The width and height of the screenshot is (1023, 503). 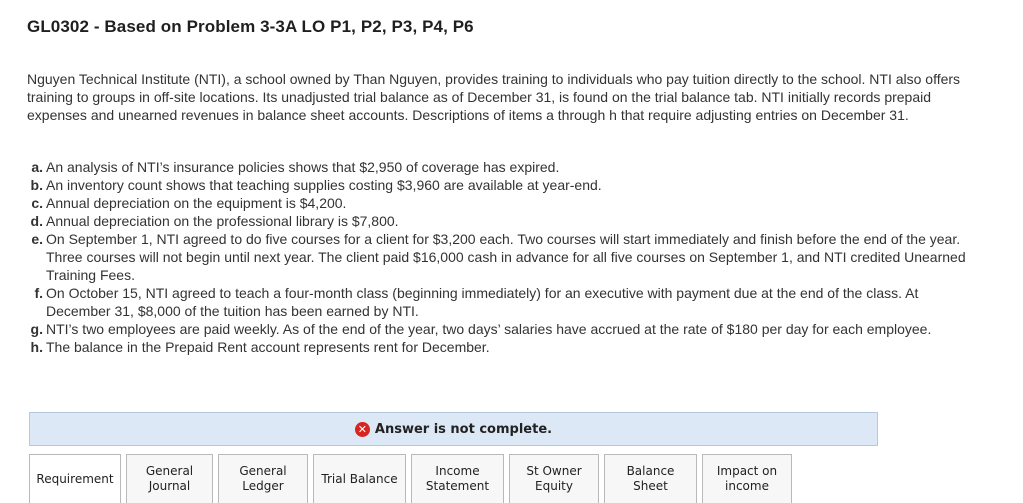 I want to click on item-letter: g., so click(x=36, y=329).